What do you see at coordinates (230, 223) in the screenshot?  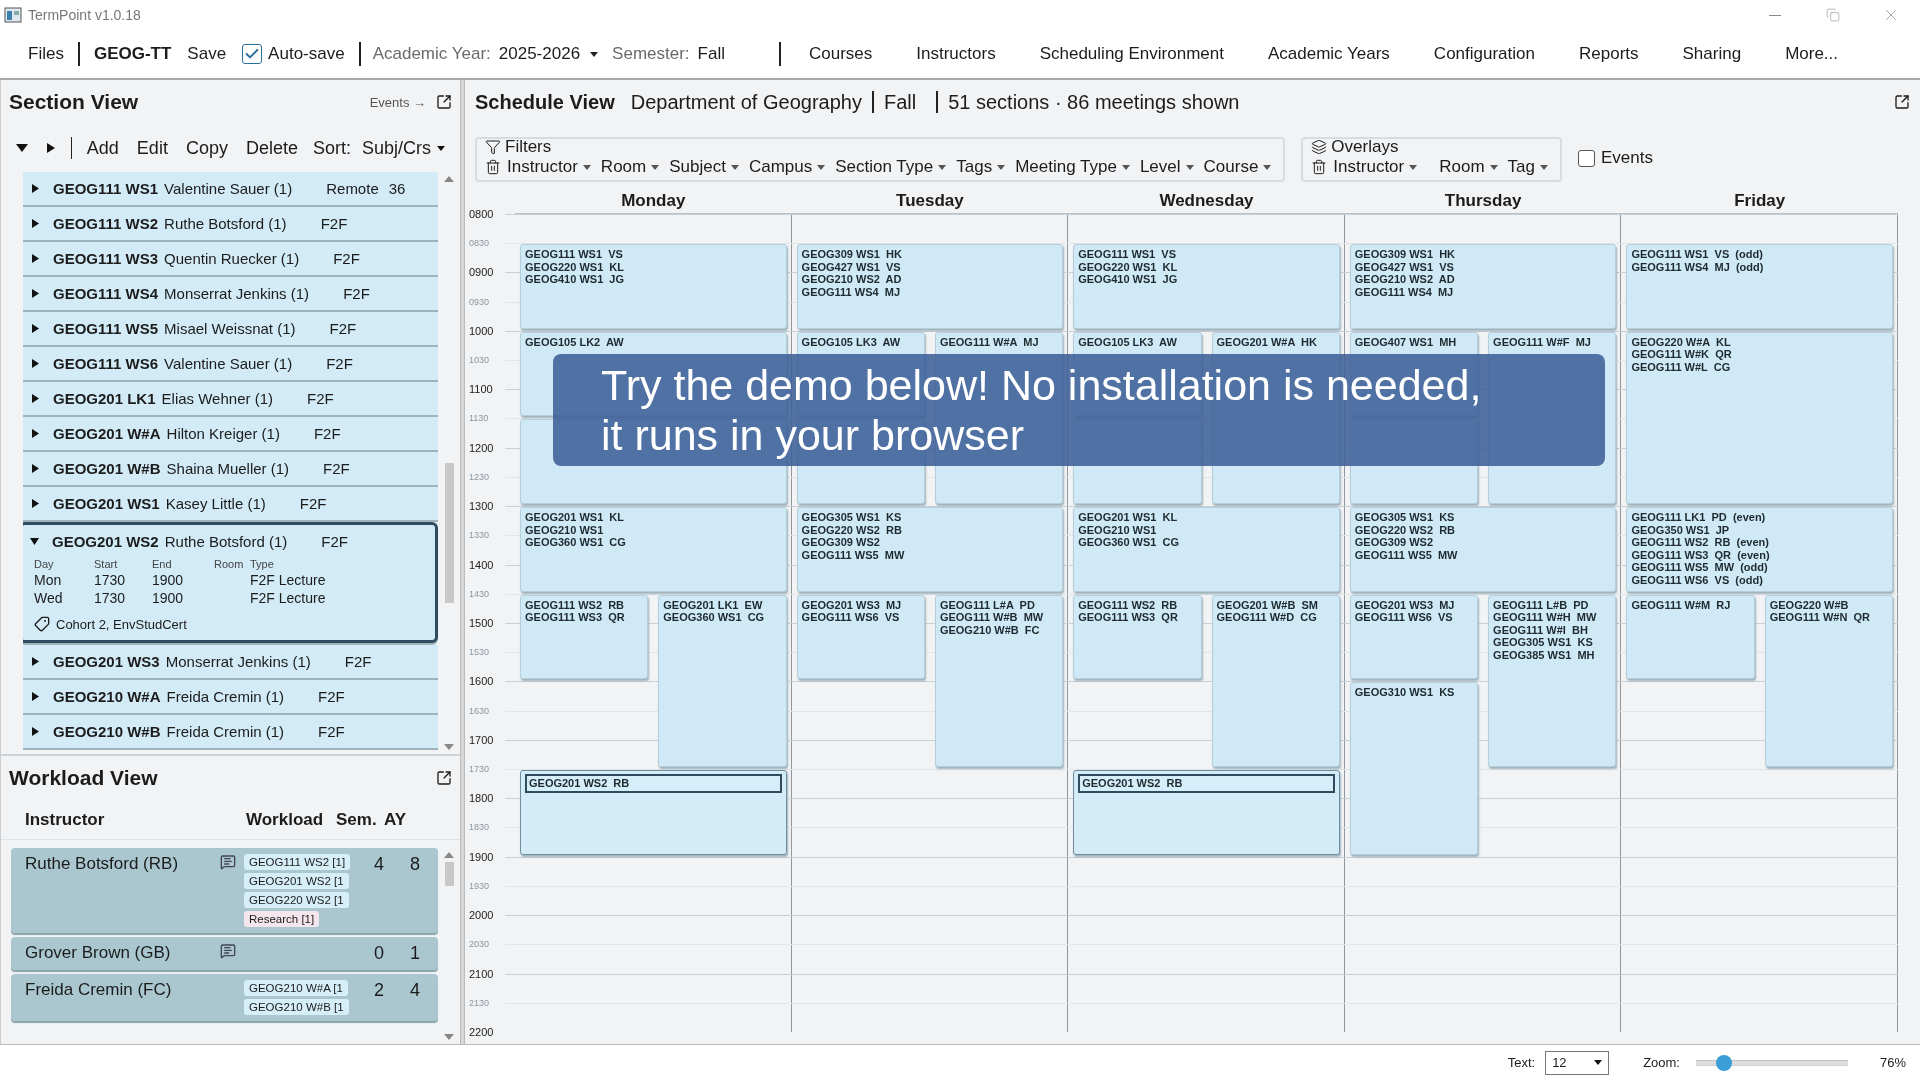 I see `section-row: GEOG111 WS2 Ruthe Botsford (1) F2F` at bounding box center [230, 223].